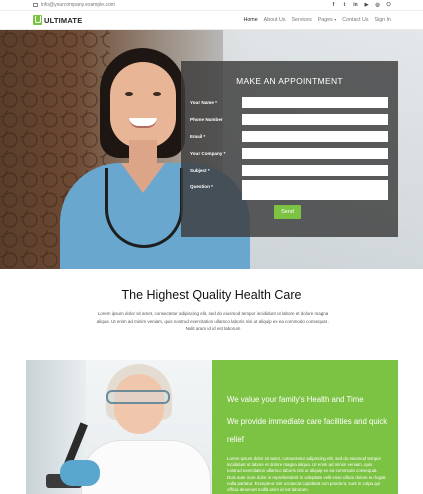 This screenshot has width=423, height=494. Describe the element at coordinates (203, 102) in the screenshot. I see `name-label: Your Name *` at that location.